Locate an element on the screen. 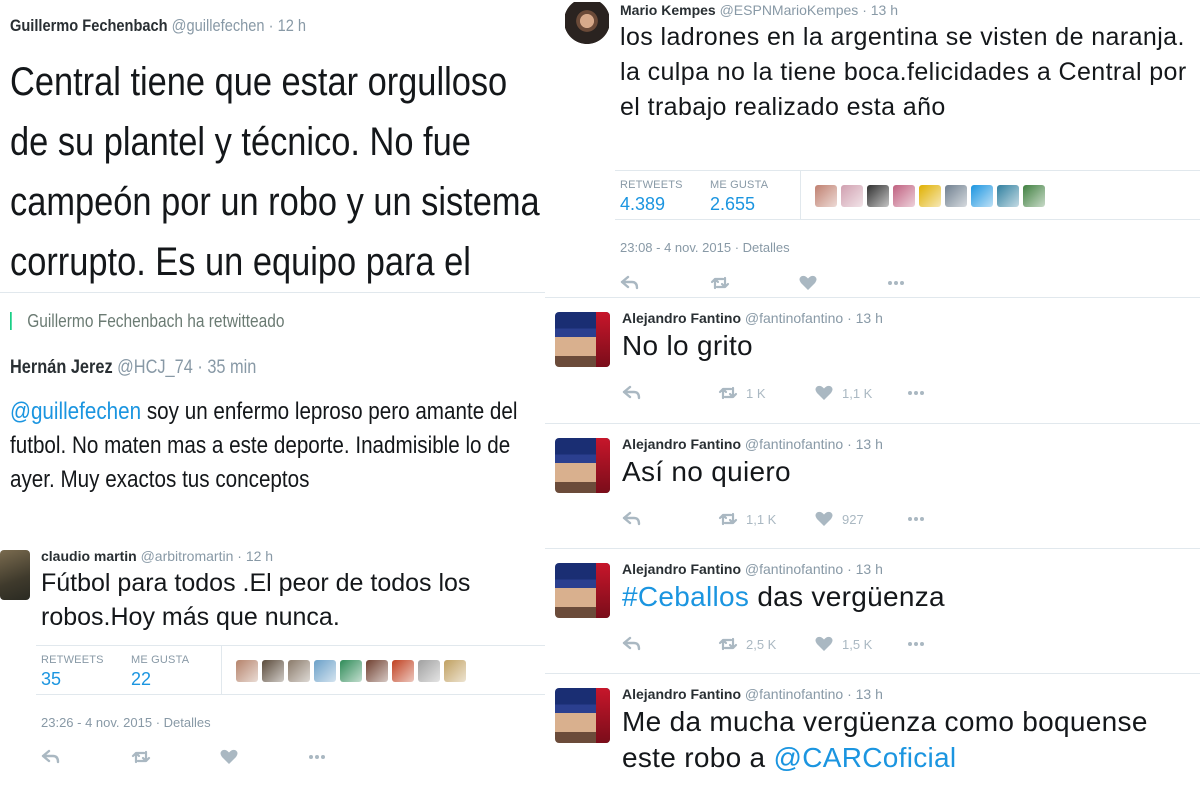 This screenshot has height=800, width=1200. author-handle: @HCJ_74 is located at coordinates (155, 367).